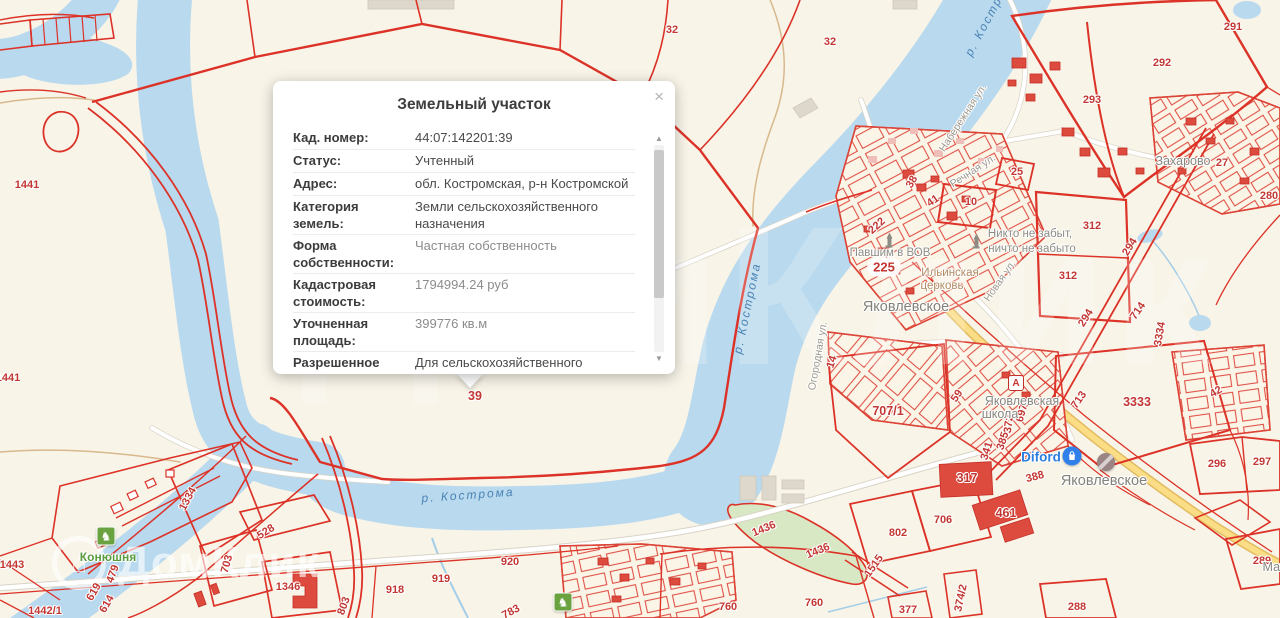 Image resolution: width=1280 pixels, height=618 pixels. What do you see at coordinates (445, 160) in the screenshot?
I see `field-value: Учтенный` at bounding box center [445, 160].